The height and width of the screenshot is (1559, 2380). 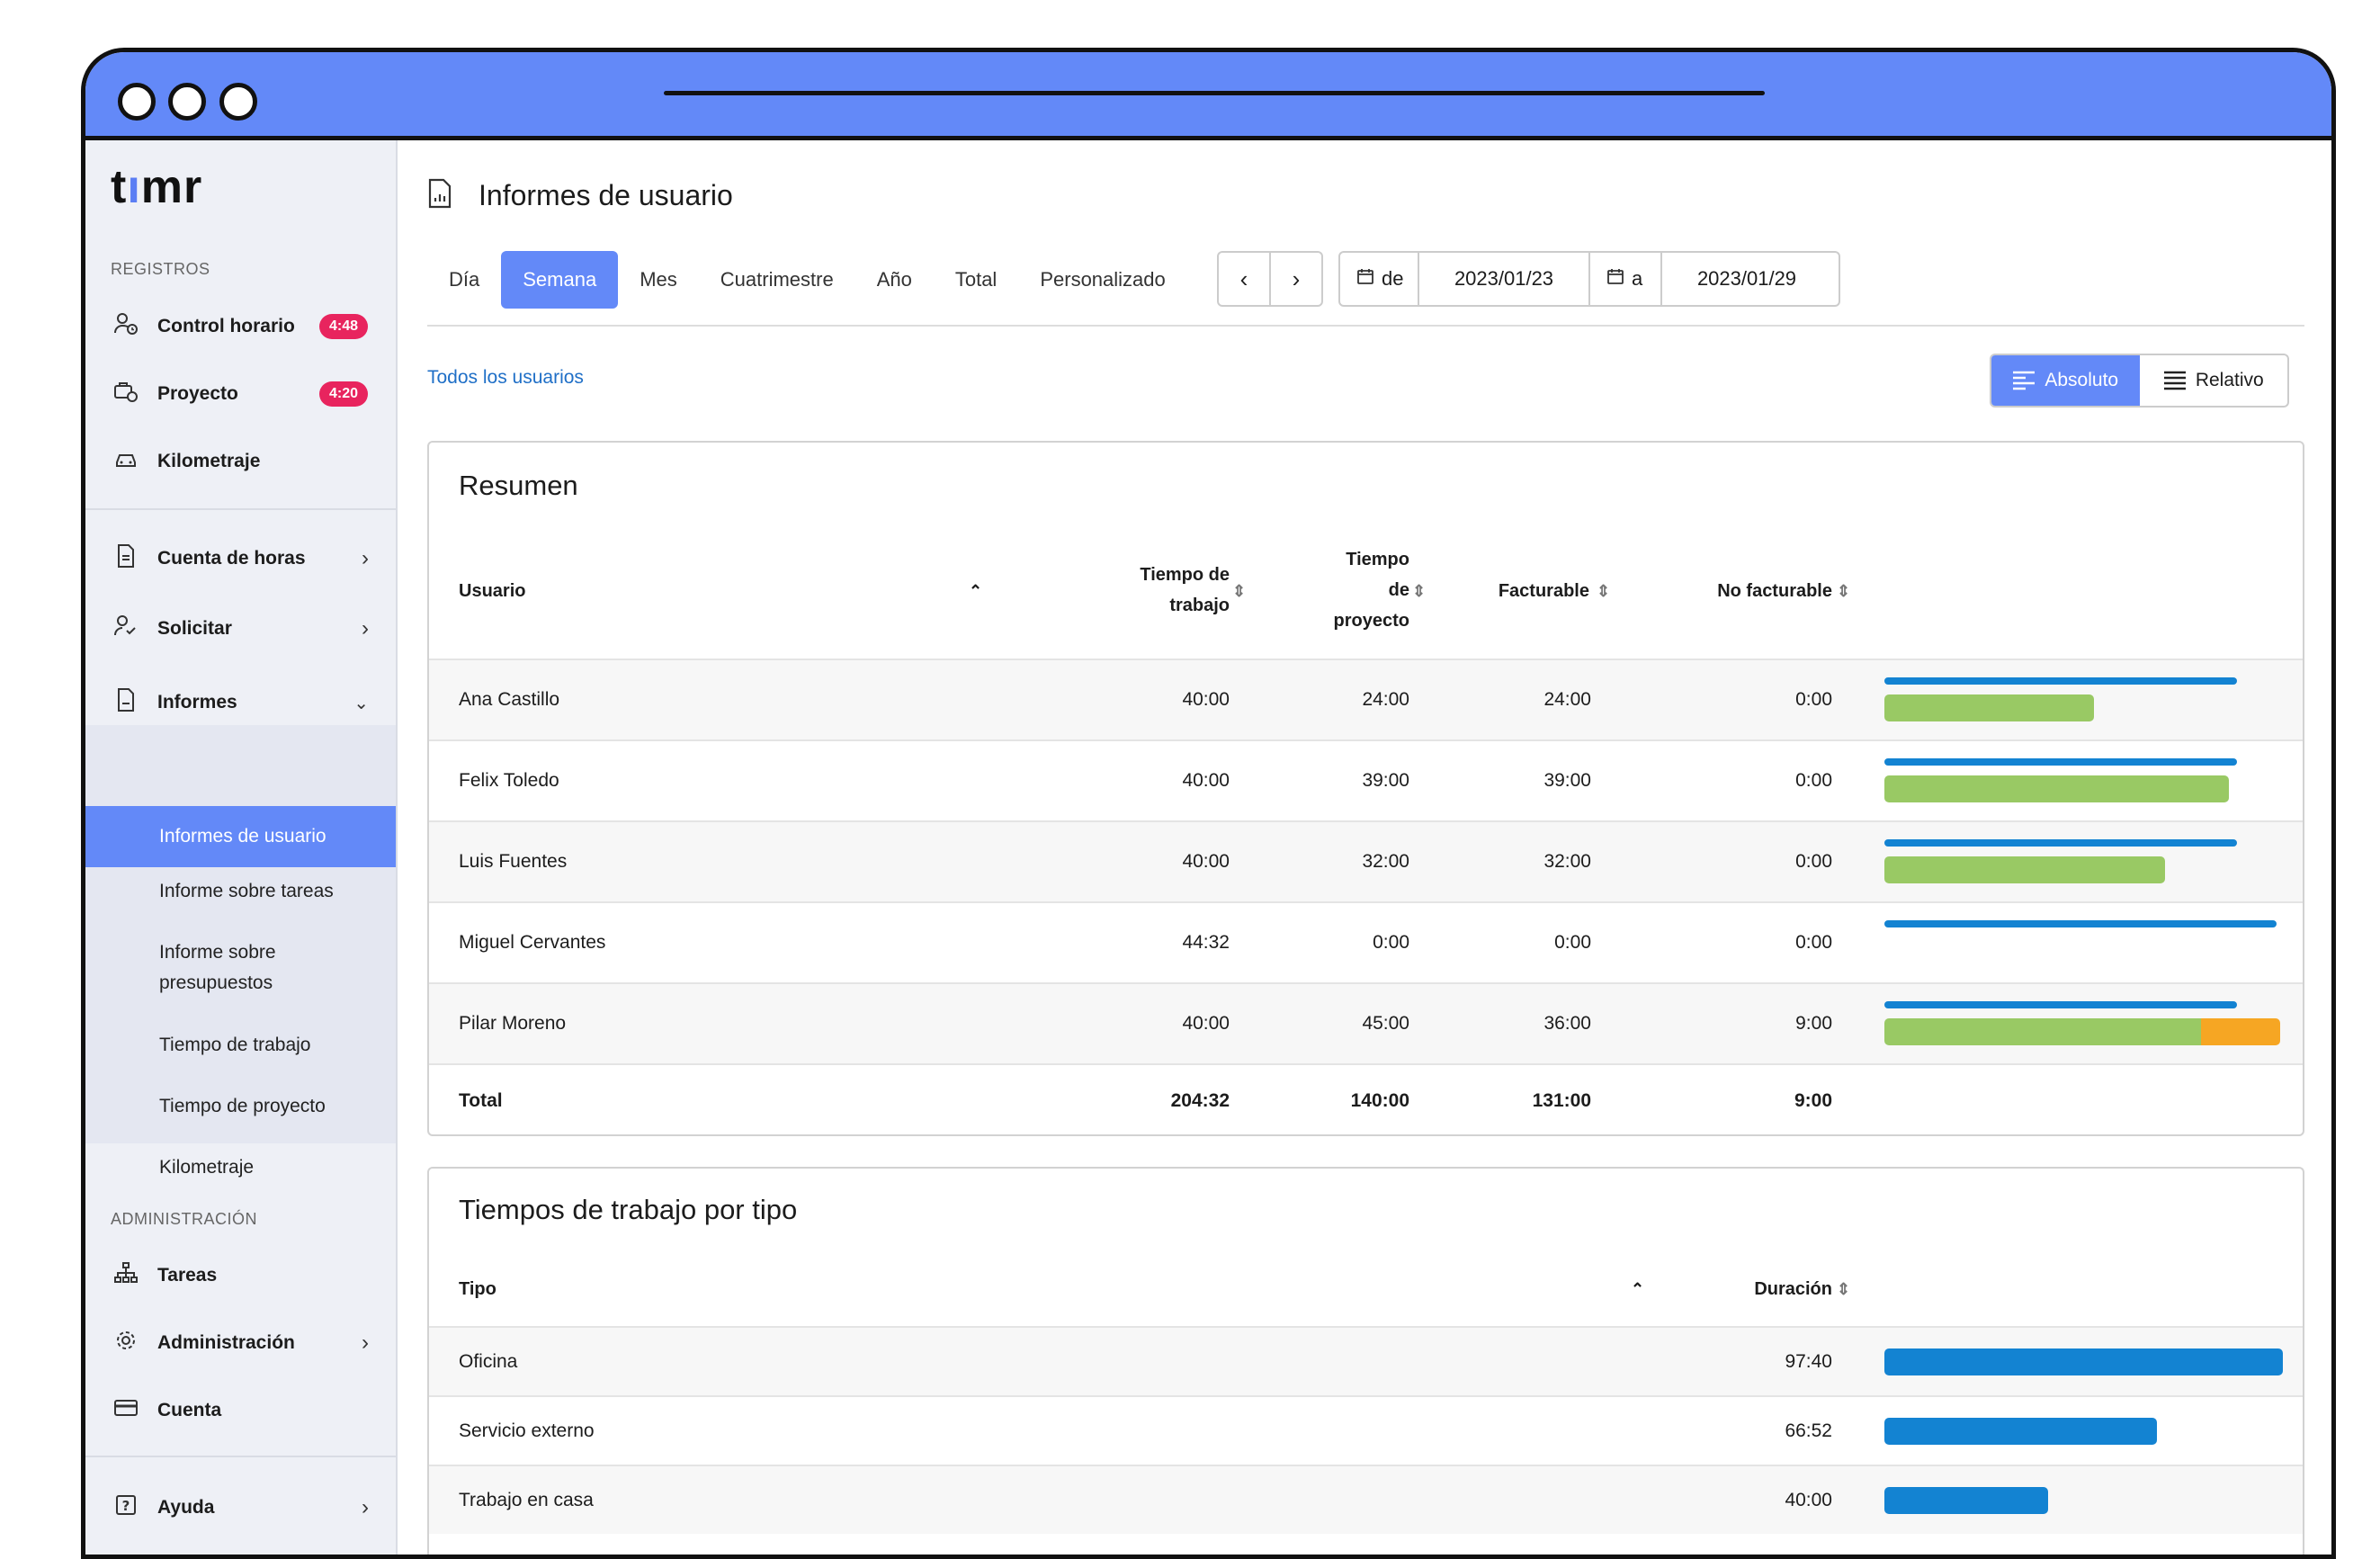 I want to click on sidebar-item-label: Proyecto, so click(x=197, y=393).